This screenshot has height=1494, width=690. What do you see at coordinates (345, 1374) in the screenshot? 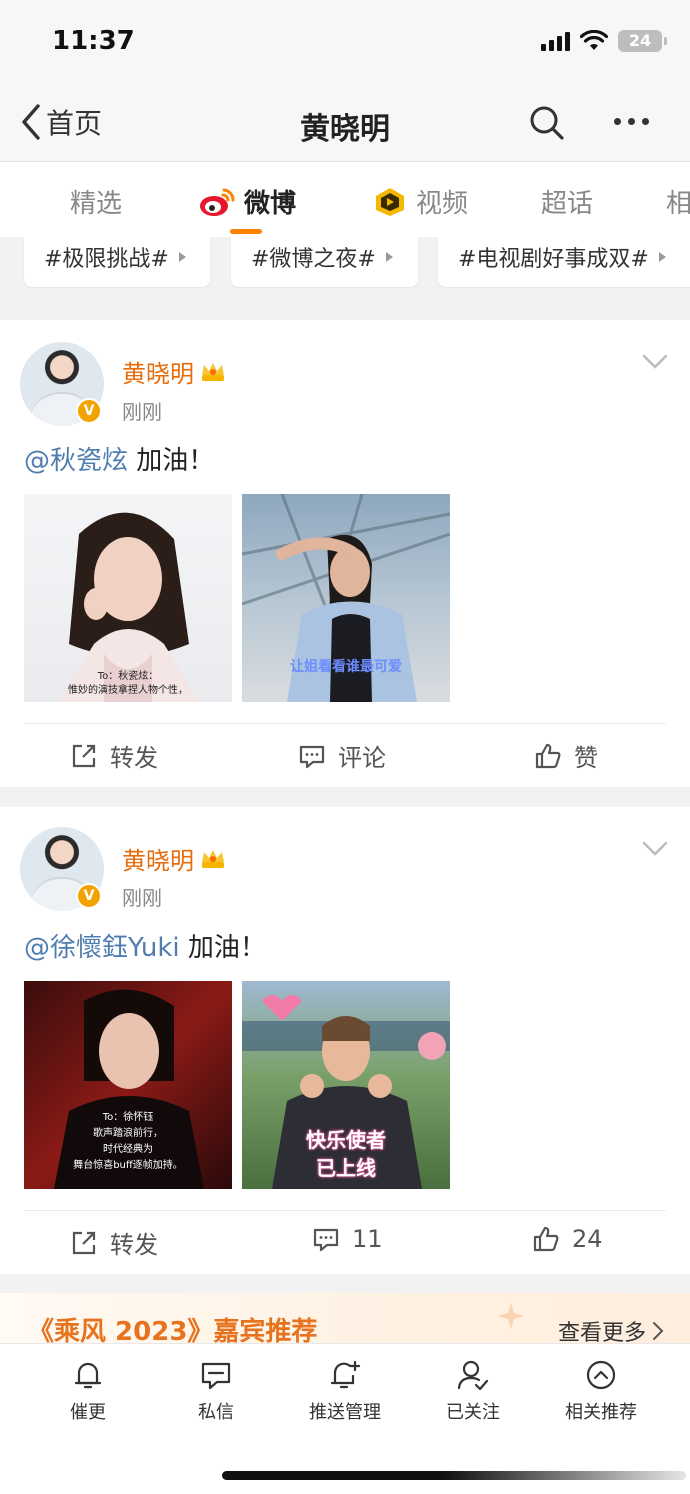
I see `bell-plus-icon` at bounding box center [345, 1374].